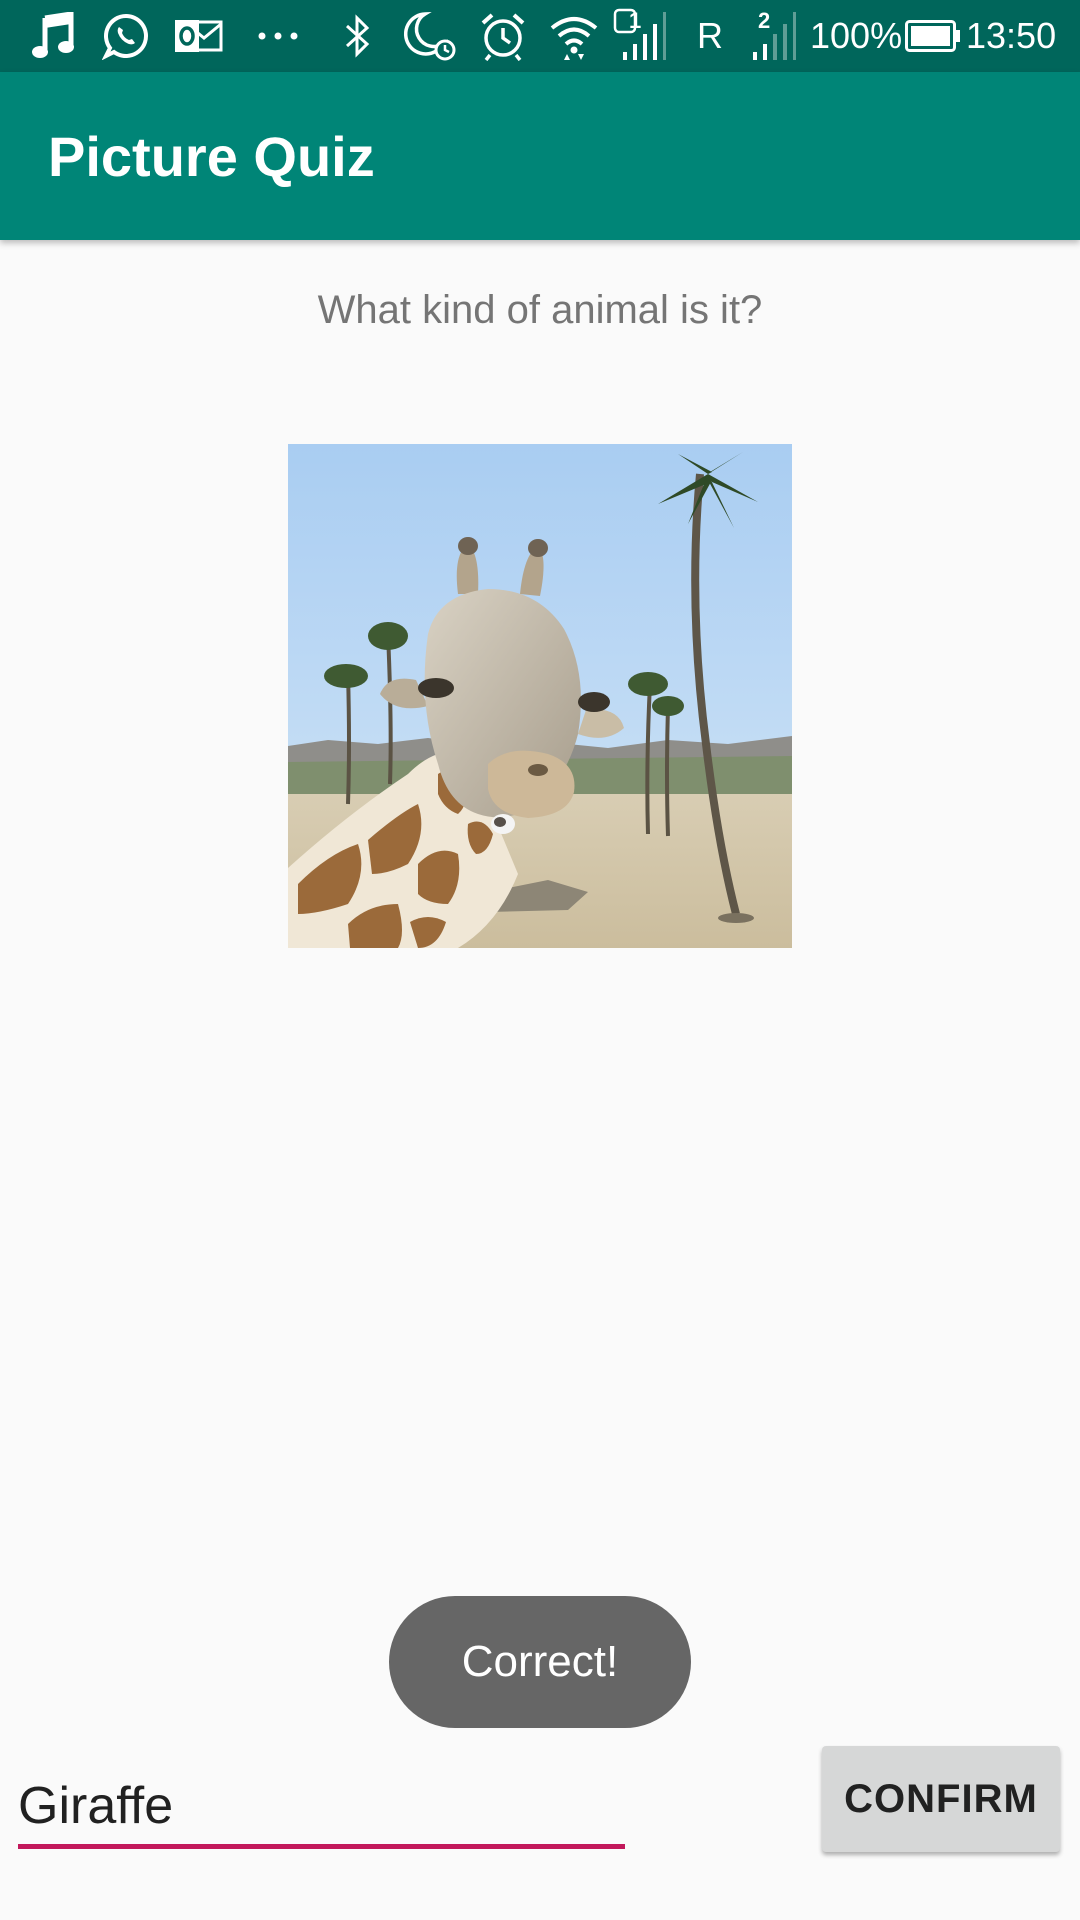 The image size is (1080, 1920). What do you see at coordinates (574, 36) in the screenshot?
I see `wifi-icon` at bounding box center [574, 36].